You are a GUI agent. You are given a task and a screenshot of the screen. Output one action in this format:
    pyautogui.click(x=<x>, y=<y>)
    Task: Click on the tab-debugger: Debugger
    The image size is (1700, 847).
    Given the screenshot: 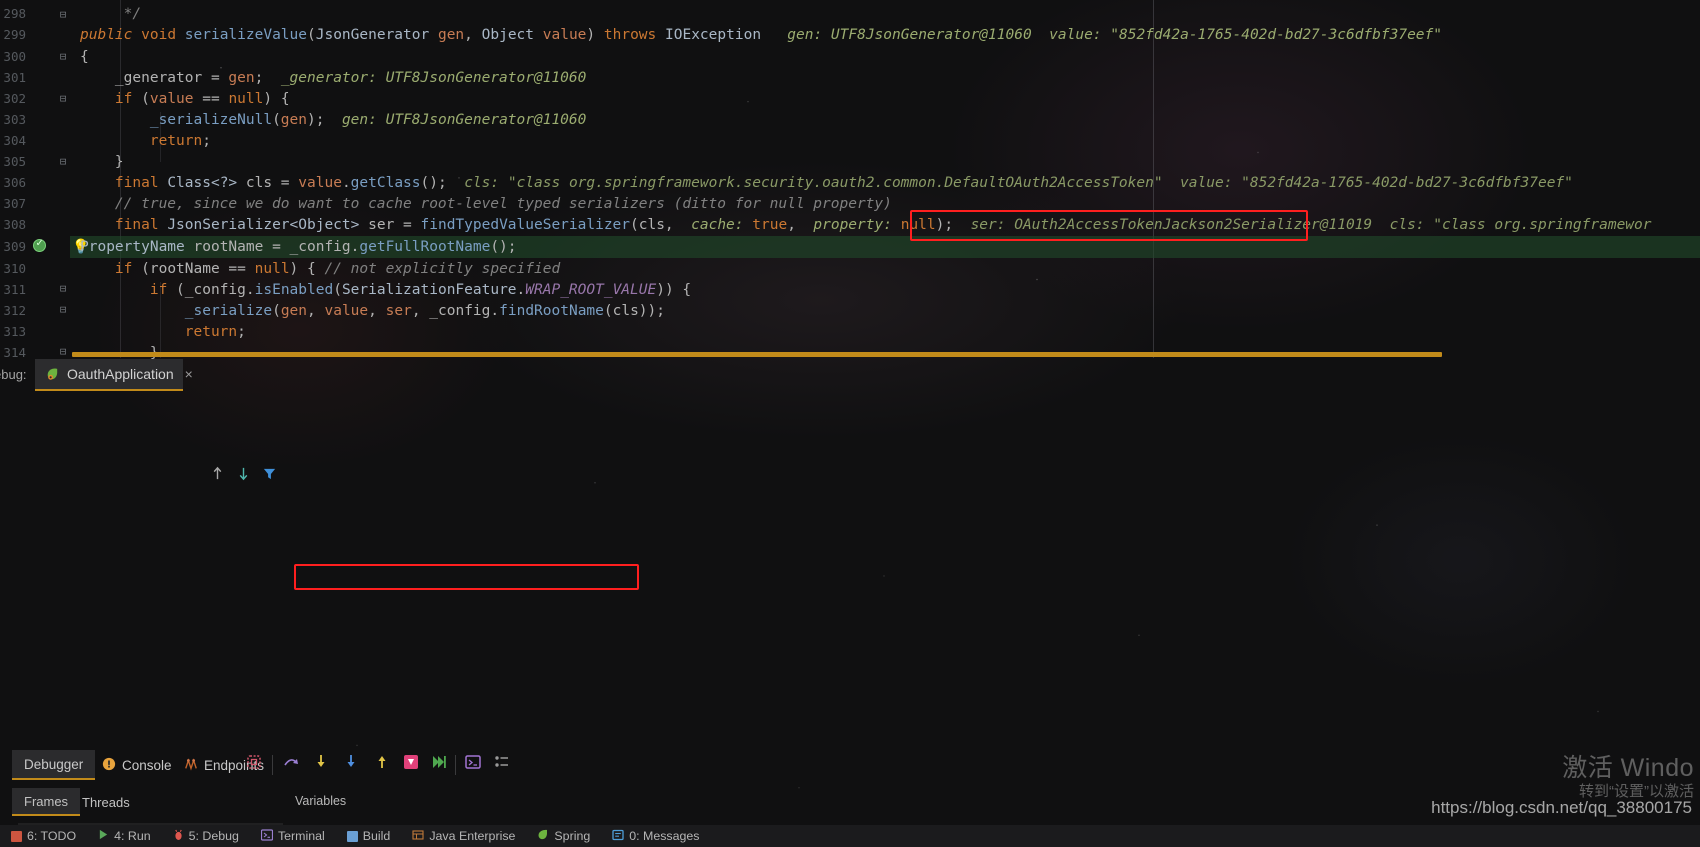 What is the action you would take?
    pyautogui.click(x=54, y=765)
    